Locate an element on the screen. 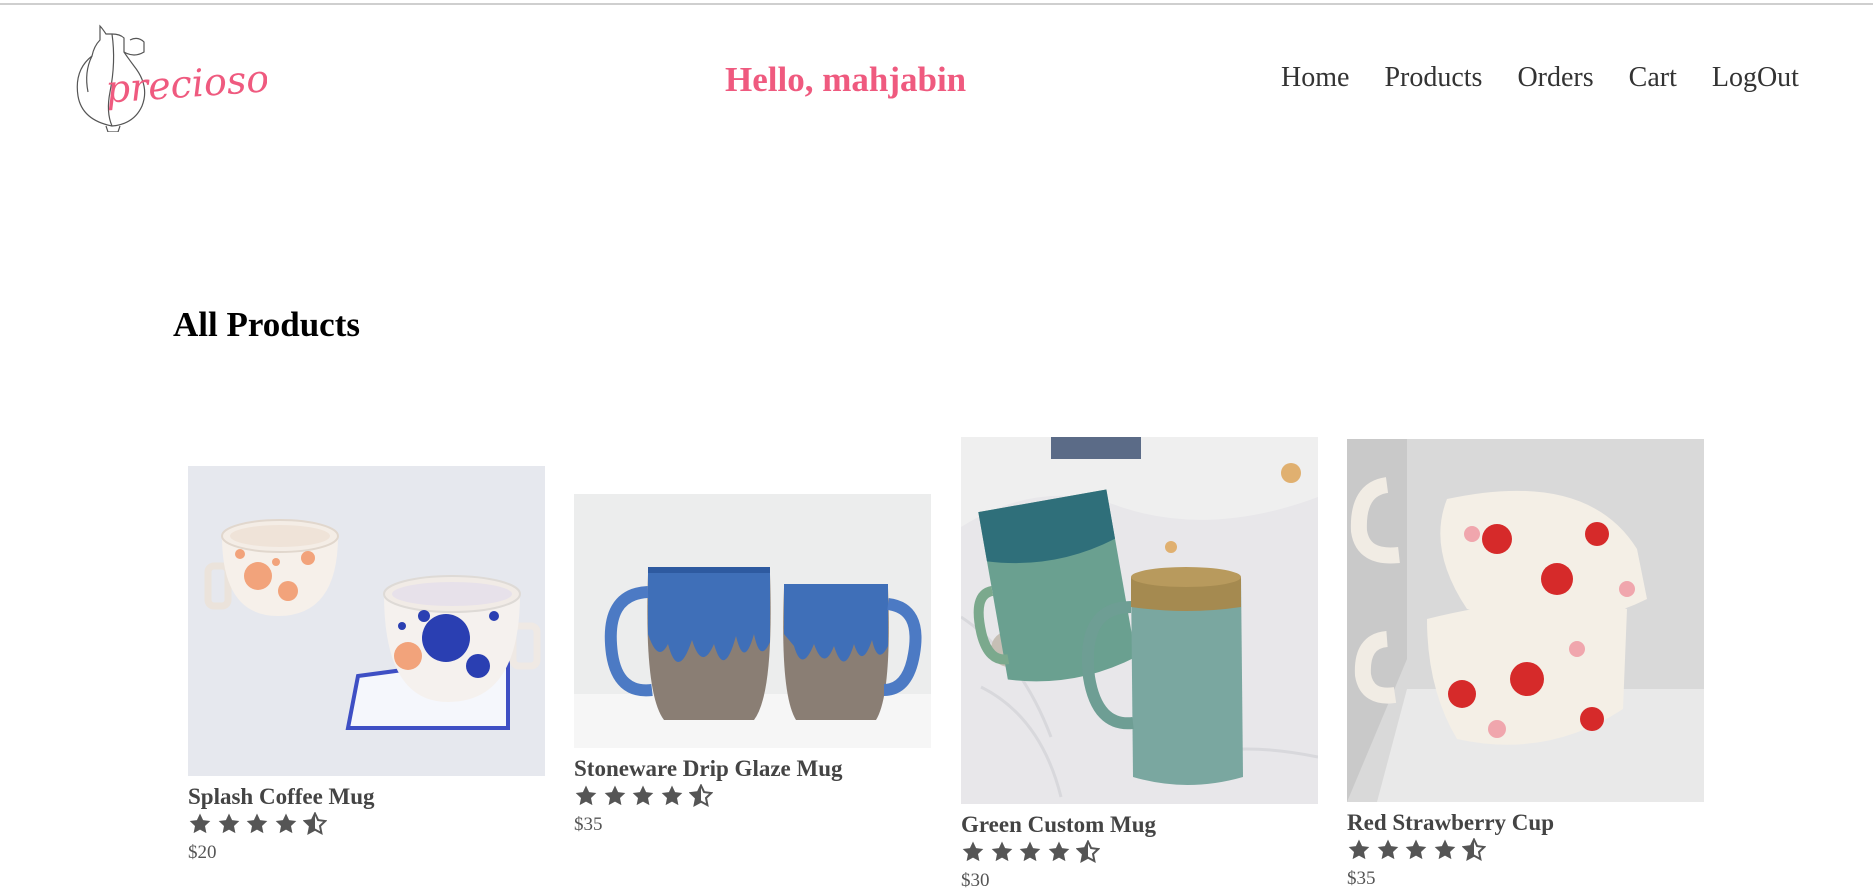 Image resolution: width=1873 pixels, height=895 pixels. nav-products: Products is located at coordinates (1433, 78).